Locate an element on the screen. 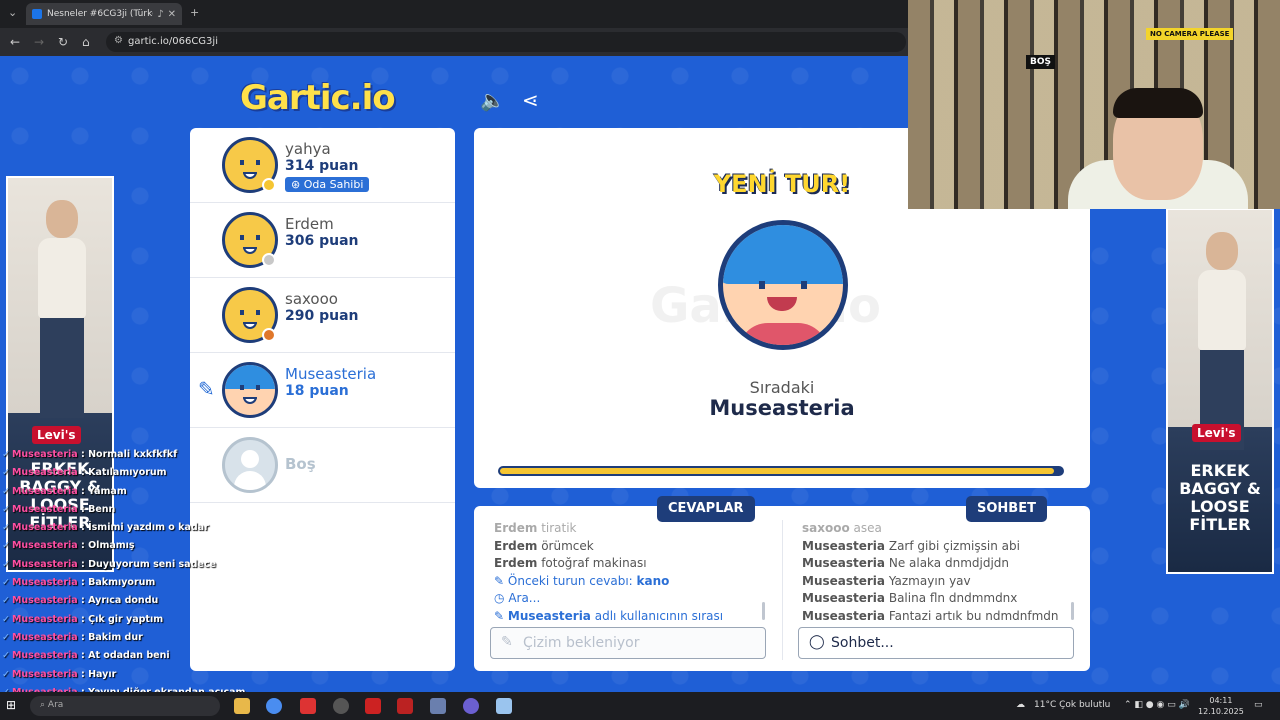  weather-icon: ☁ is located at coordinates (1020, 705).